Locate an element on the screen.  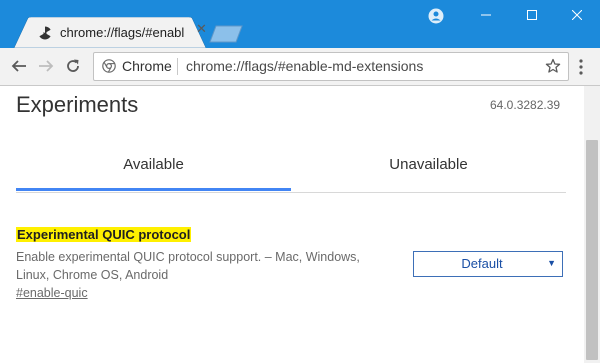
selected-tab-indicator is located at coordinates (153, 189).